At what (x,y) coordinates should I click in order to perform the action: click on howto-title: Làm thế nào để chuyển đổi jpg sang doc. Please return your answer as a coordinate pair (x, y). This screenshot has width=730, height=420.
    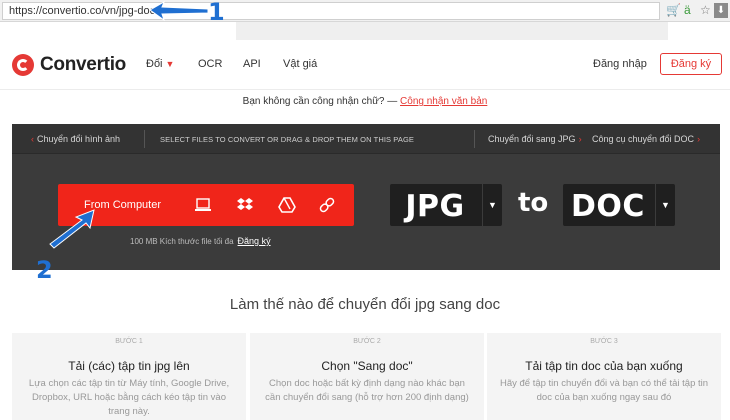
    Looking at the image, I should click on (365, 304).